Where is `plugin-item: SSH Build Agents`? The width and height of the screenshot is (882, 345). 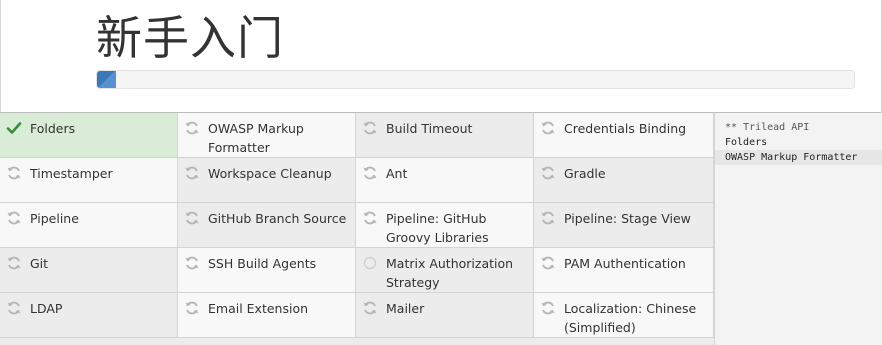
plugin-item: SSH Build Agents is located at coordinates (267, 270).